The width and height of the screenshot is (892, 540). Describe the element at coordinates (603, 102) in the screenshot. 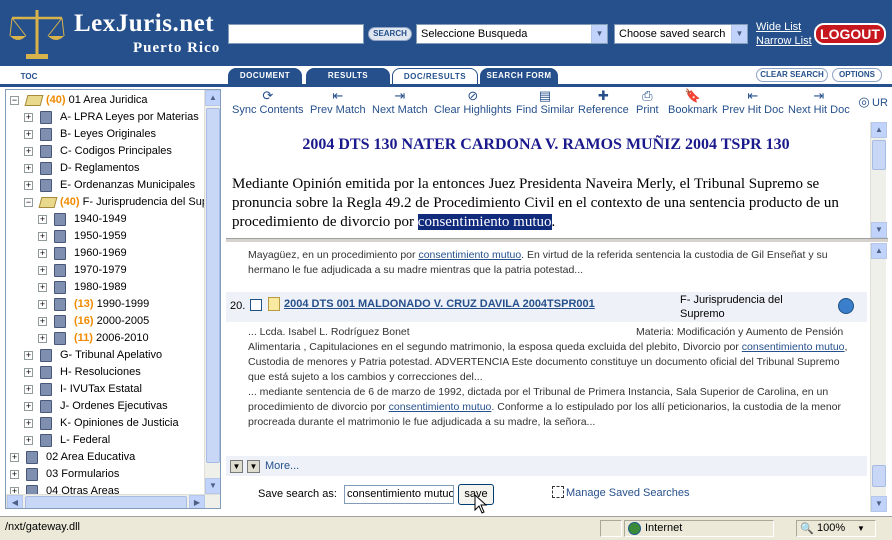

I see `toolbar-reference-button: ✚ Reference` at that location.